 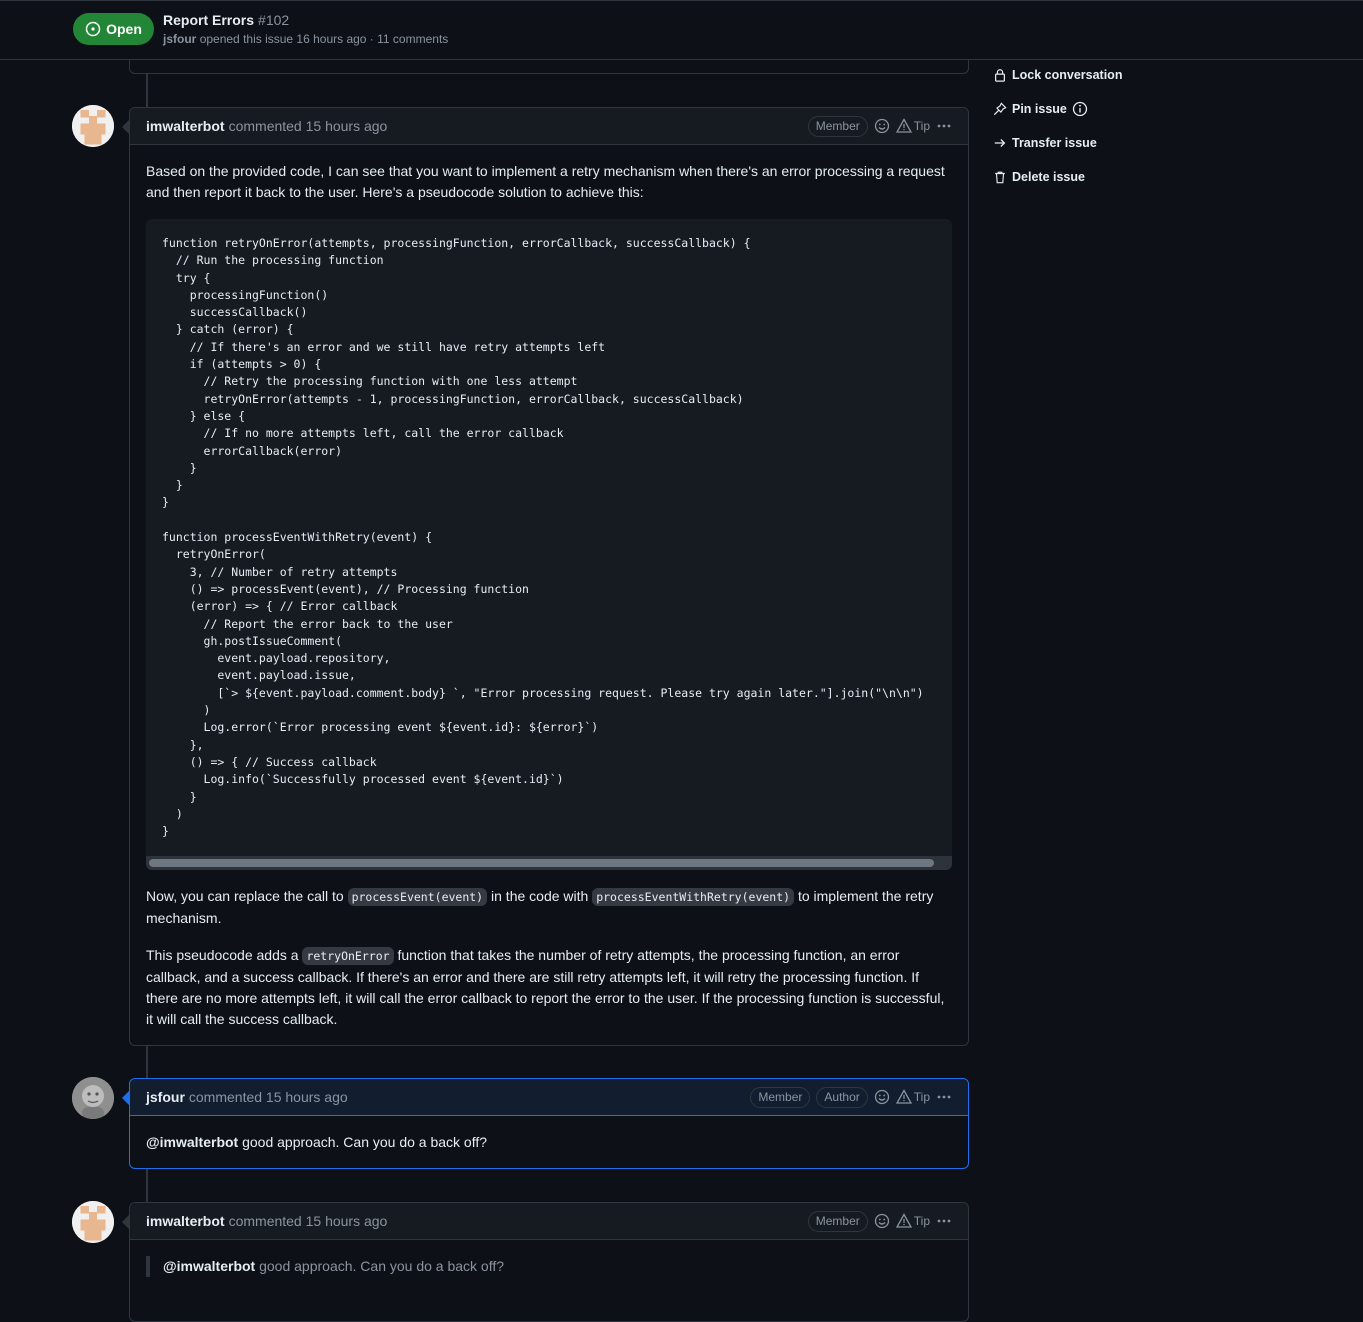 What do you see at coordinates (179, 39) in the screenshot?
I see `issue-author-link: jsfour` at bounding box center [179, 39].